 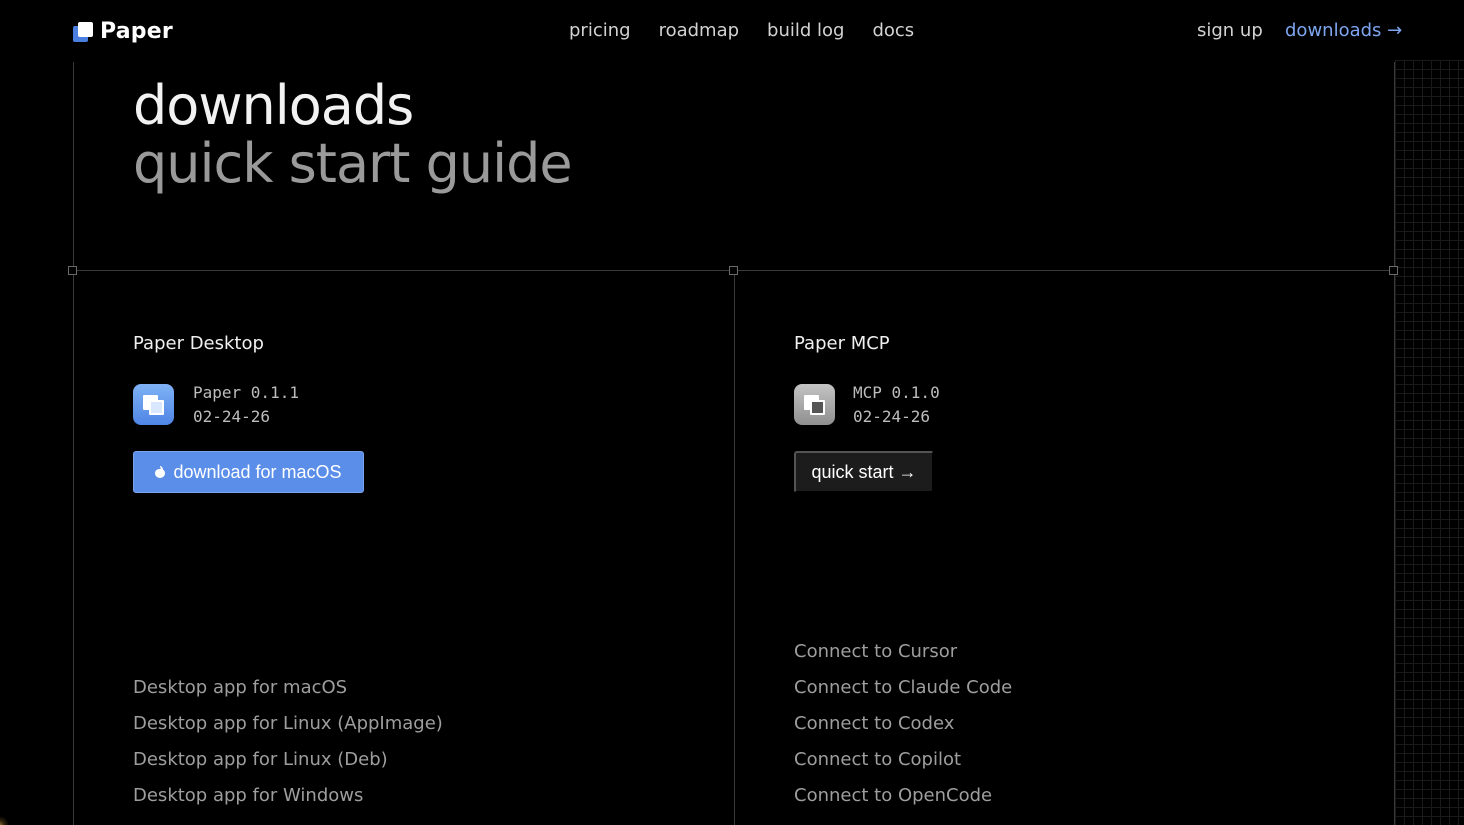 What do you see at coordinates (160, 472) in the screenshot?
I see `apple-icon` at bounding box center [160, 472].